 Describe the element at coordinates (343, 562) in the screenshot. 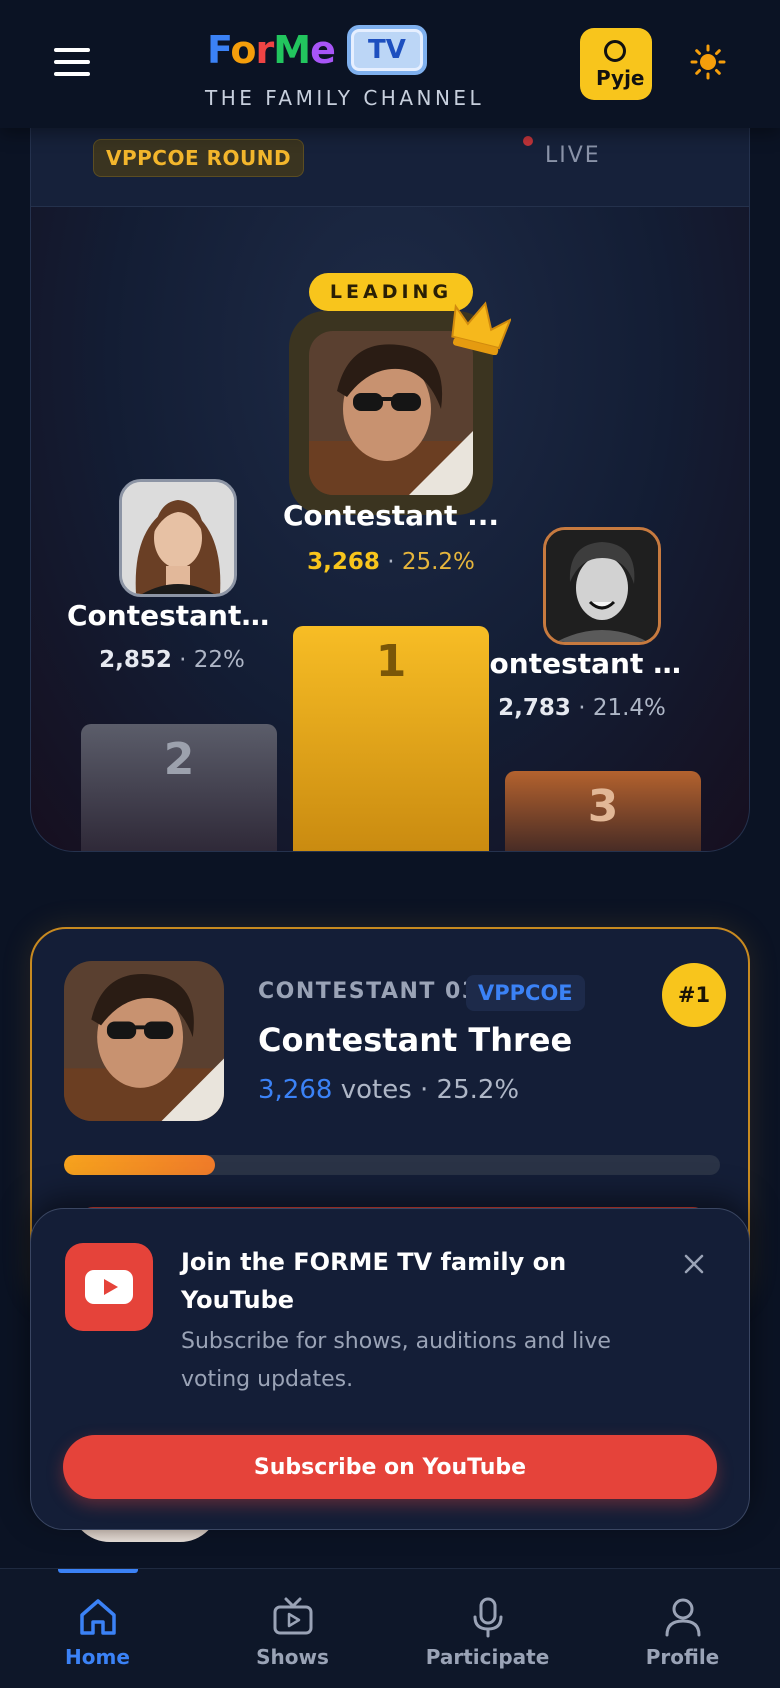

I see `first-place-votes: 3,268` at that location.